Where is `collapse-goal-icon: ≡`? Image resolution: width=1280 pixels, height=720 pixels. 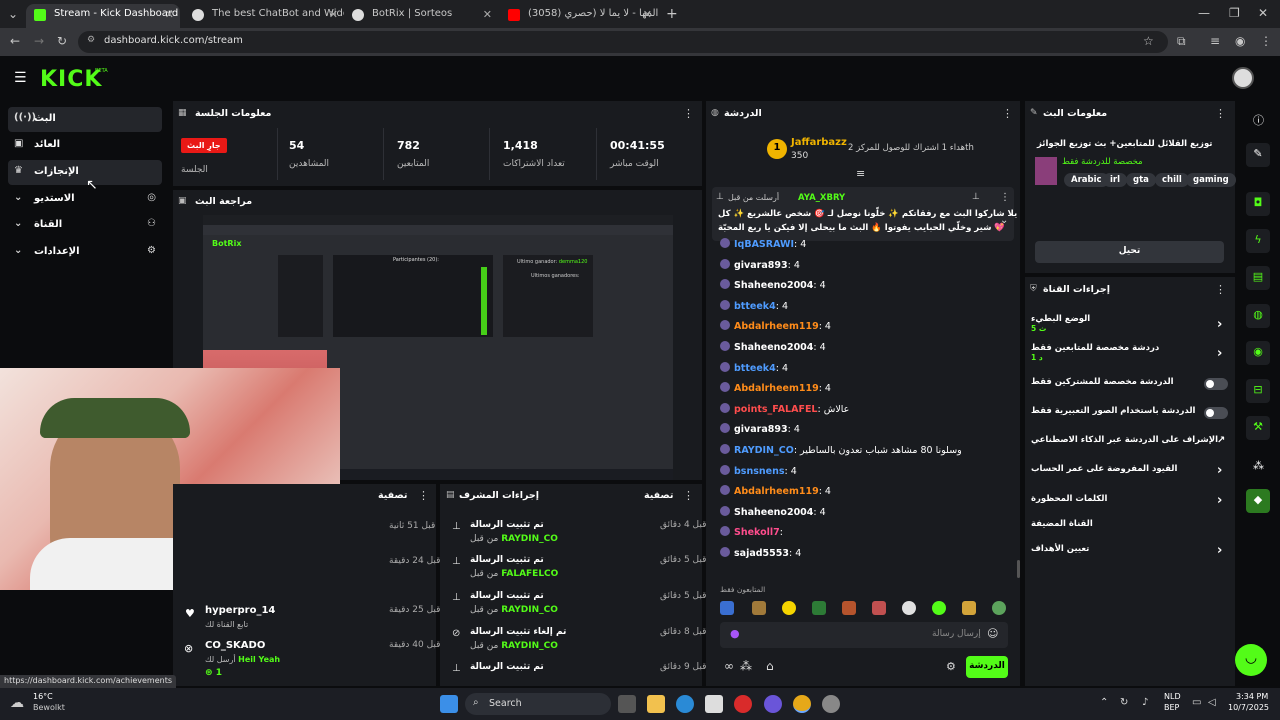
collapse-goal-icon: ≡ is located at coordinates (860, 173).